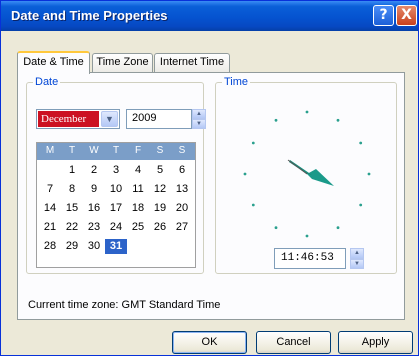 The image size is (419, 356). I want to click on year-value: 2009, so click(144, 118).